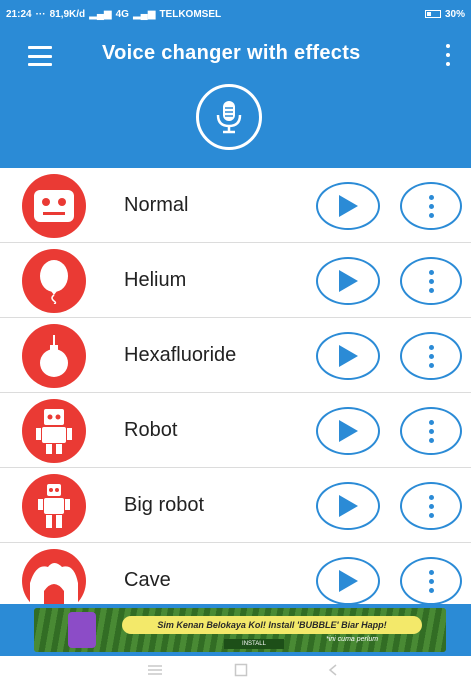 This screenshot has width=471, height=684. I want to click on network-speed: 81,9K/d, so click(67, 14).